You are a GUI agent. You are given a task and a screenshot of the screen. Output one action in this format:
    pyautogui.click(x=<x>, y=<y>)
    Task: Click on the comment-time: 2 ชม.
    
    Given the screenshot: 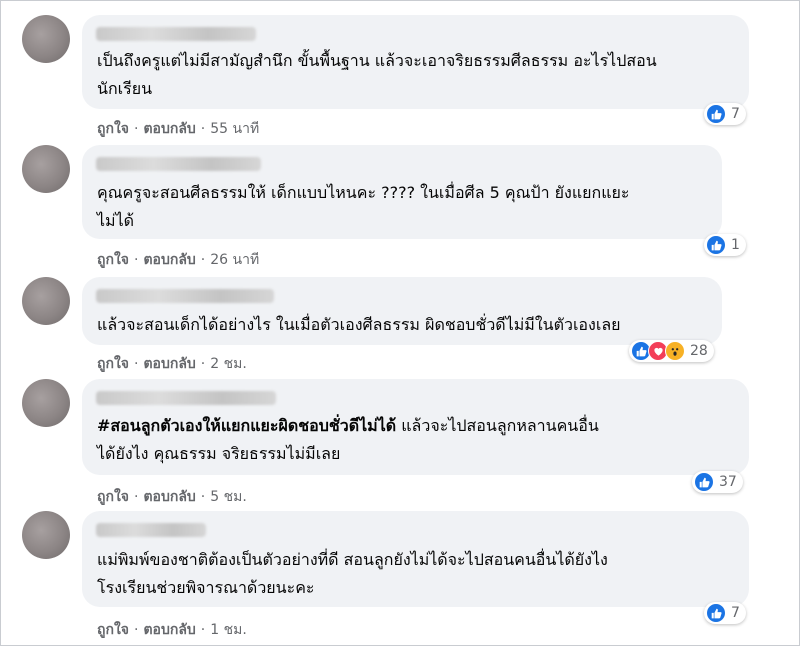 What is the action you would take?
    pyautogui.click(x=228, y=364)
    